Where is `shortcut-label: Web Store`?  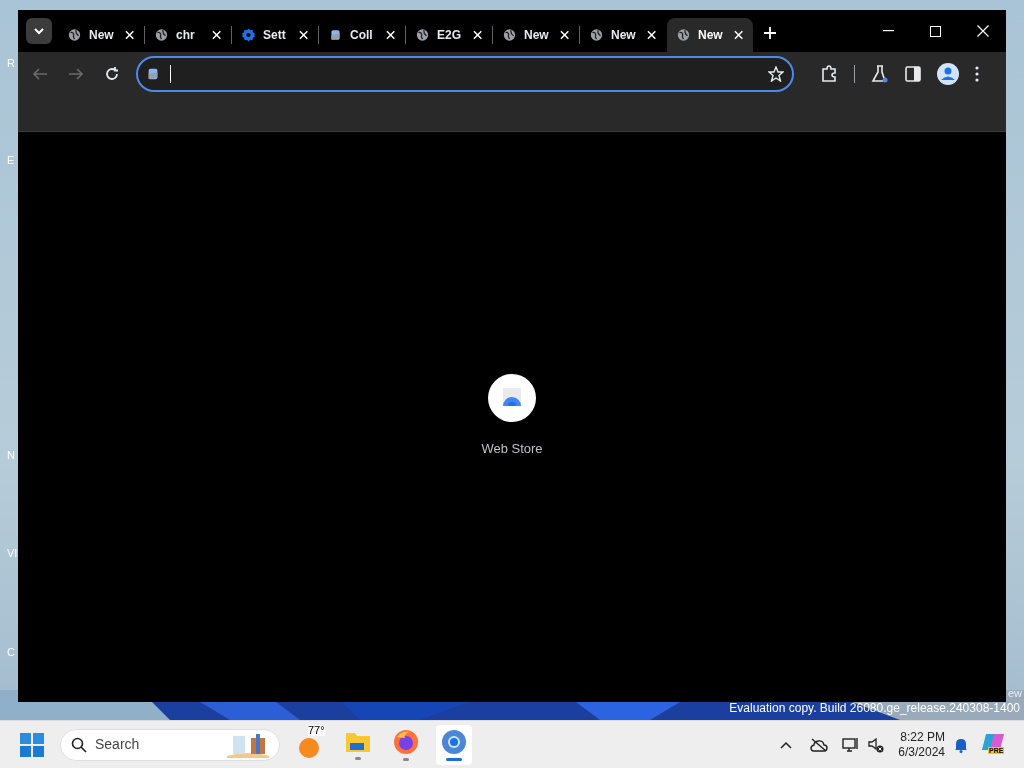 shortcut-label: Web Store is located at coordinates (512, 449).